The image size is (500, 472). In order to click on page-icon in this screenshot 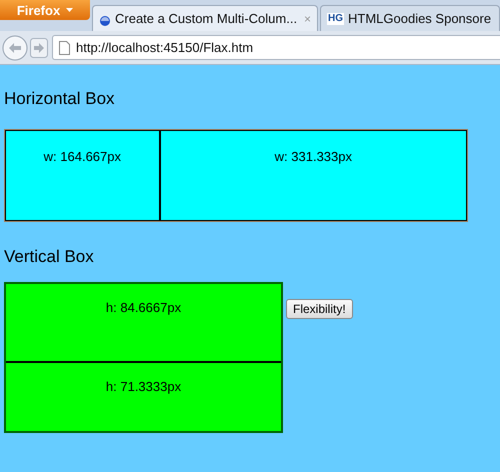, I will do `click(64, 47)`.